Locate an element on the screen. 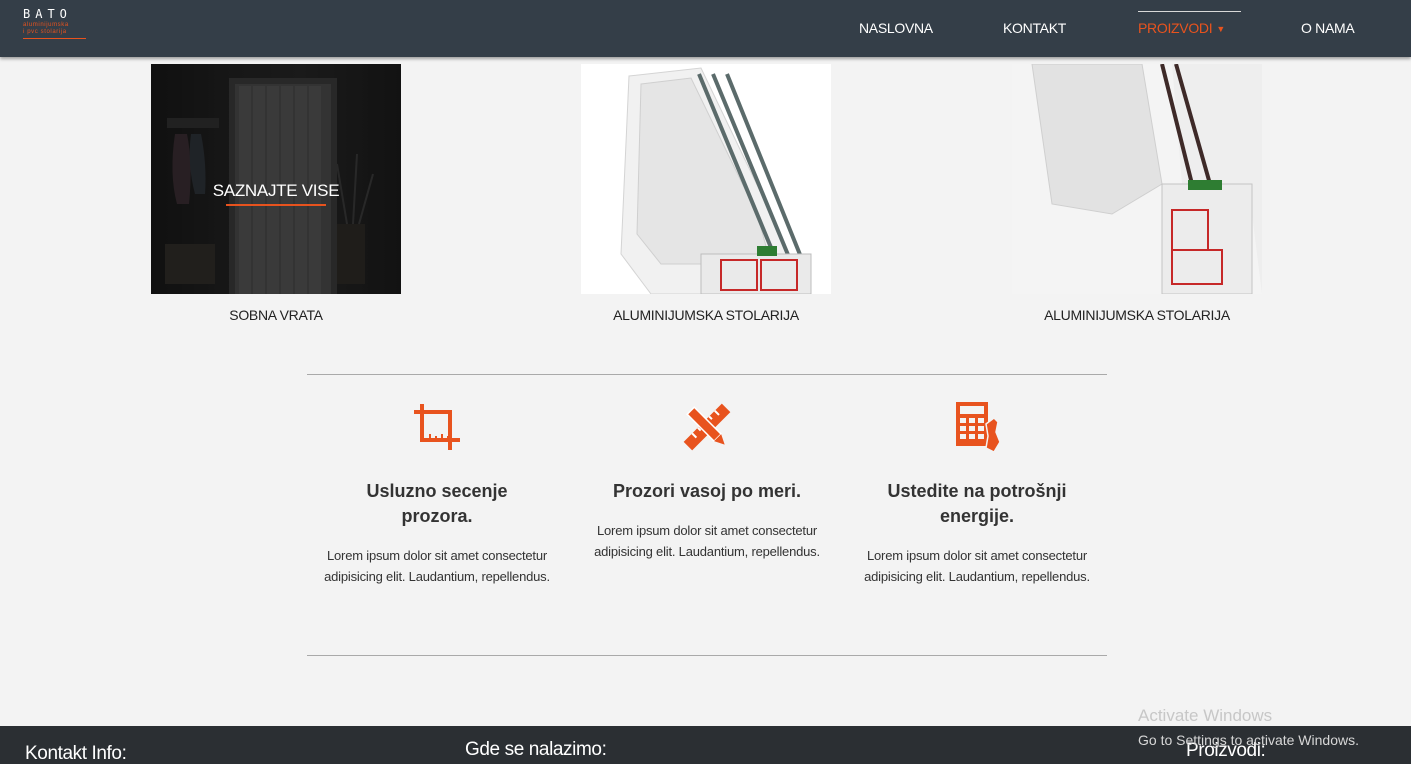  section-divider-bottom is located at coordinates (707, 655).